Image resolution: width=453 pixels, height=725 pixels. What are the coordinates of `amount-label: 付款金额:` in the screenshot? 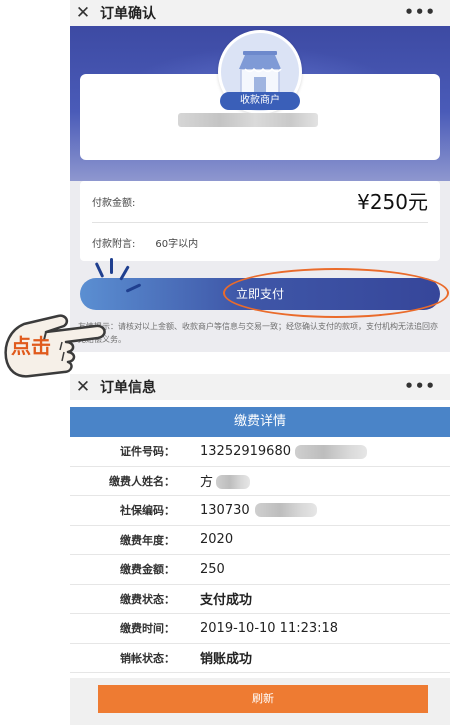 It's located at (114, 203).